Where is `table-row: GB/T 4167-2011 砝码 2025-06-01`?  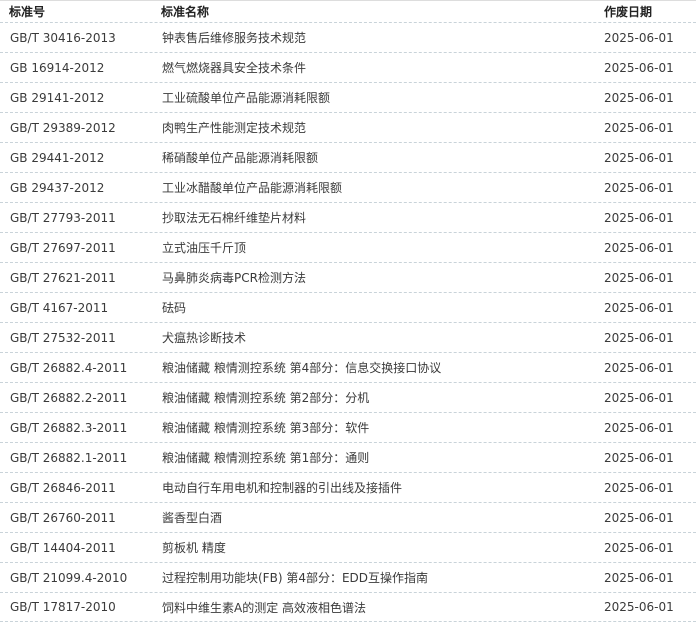
table-row: GB/T 4167-2011 砝码 2025-06-01 is located at coordinates (348, 307).